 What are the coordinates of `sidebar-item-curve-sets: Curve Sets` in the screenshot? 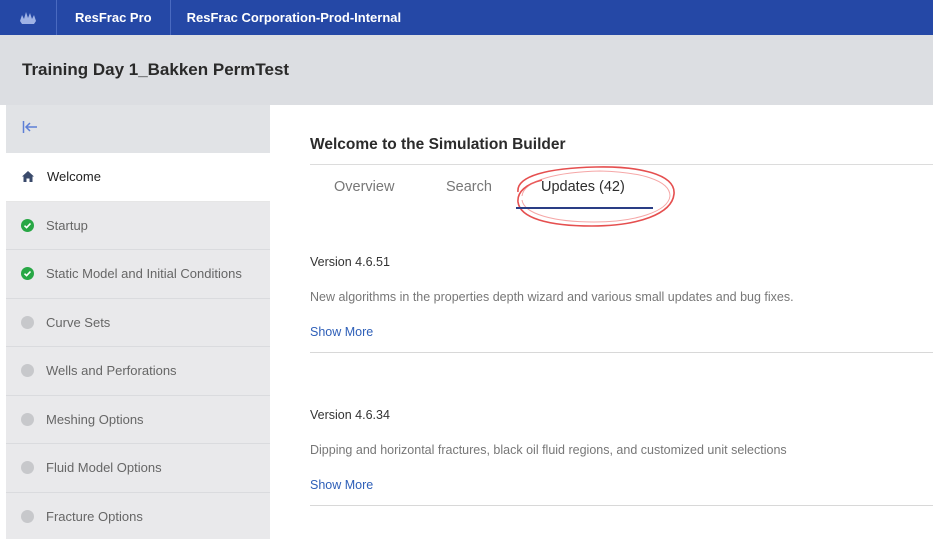 It's located at (138, 323).